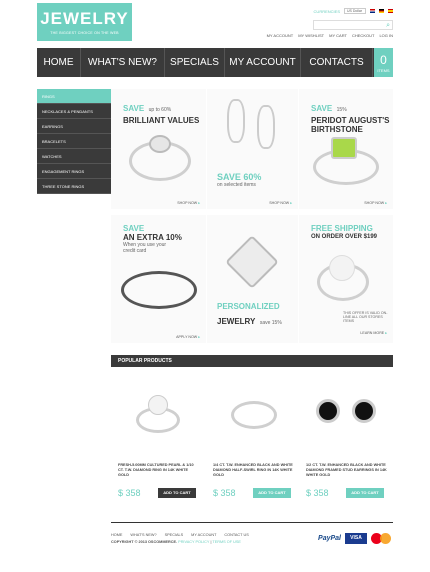 The image size is (430, 572). Describe the element at coordinates (195, 62) in the screenshot. I see `nav-specials: SPECIALS` at that location.